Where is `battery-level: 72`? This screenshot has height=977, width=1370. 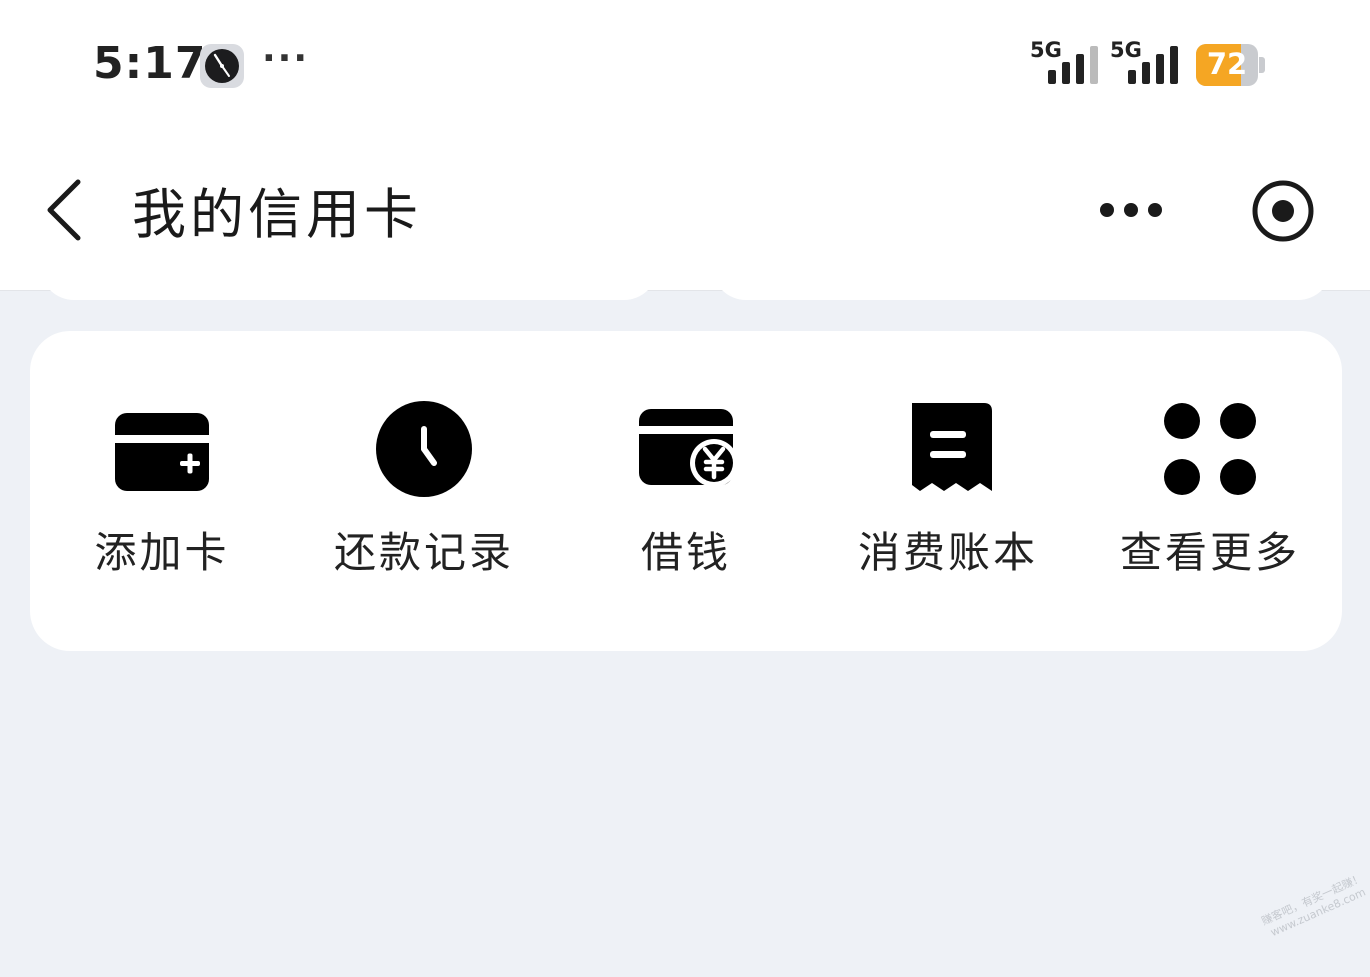 battery-level: 72 is located at coordinates (1227, 64).